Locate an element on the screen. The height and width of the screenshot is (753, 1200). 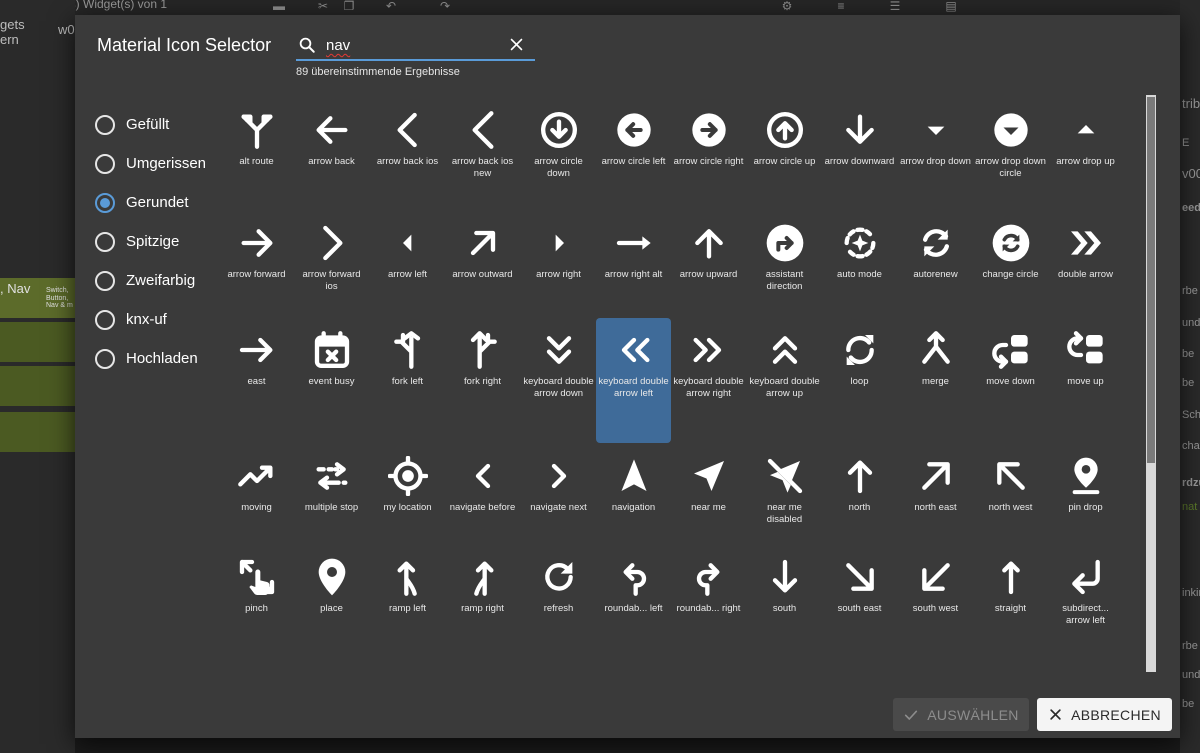
icon-tile-pinch: pinch is located at coordinates (256, 586).